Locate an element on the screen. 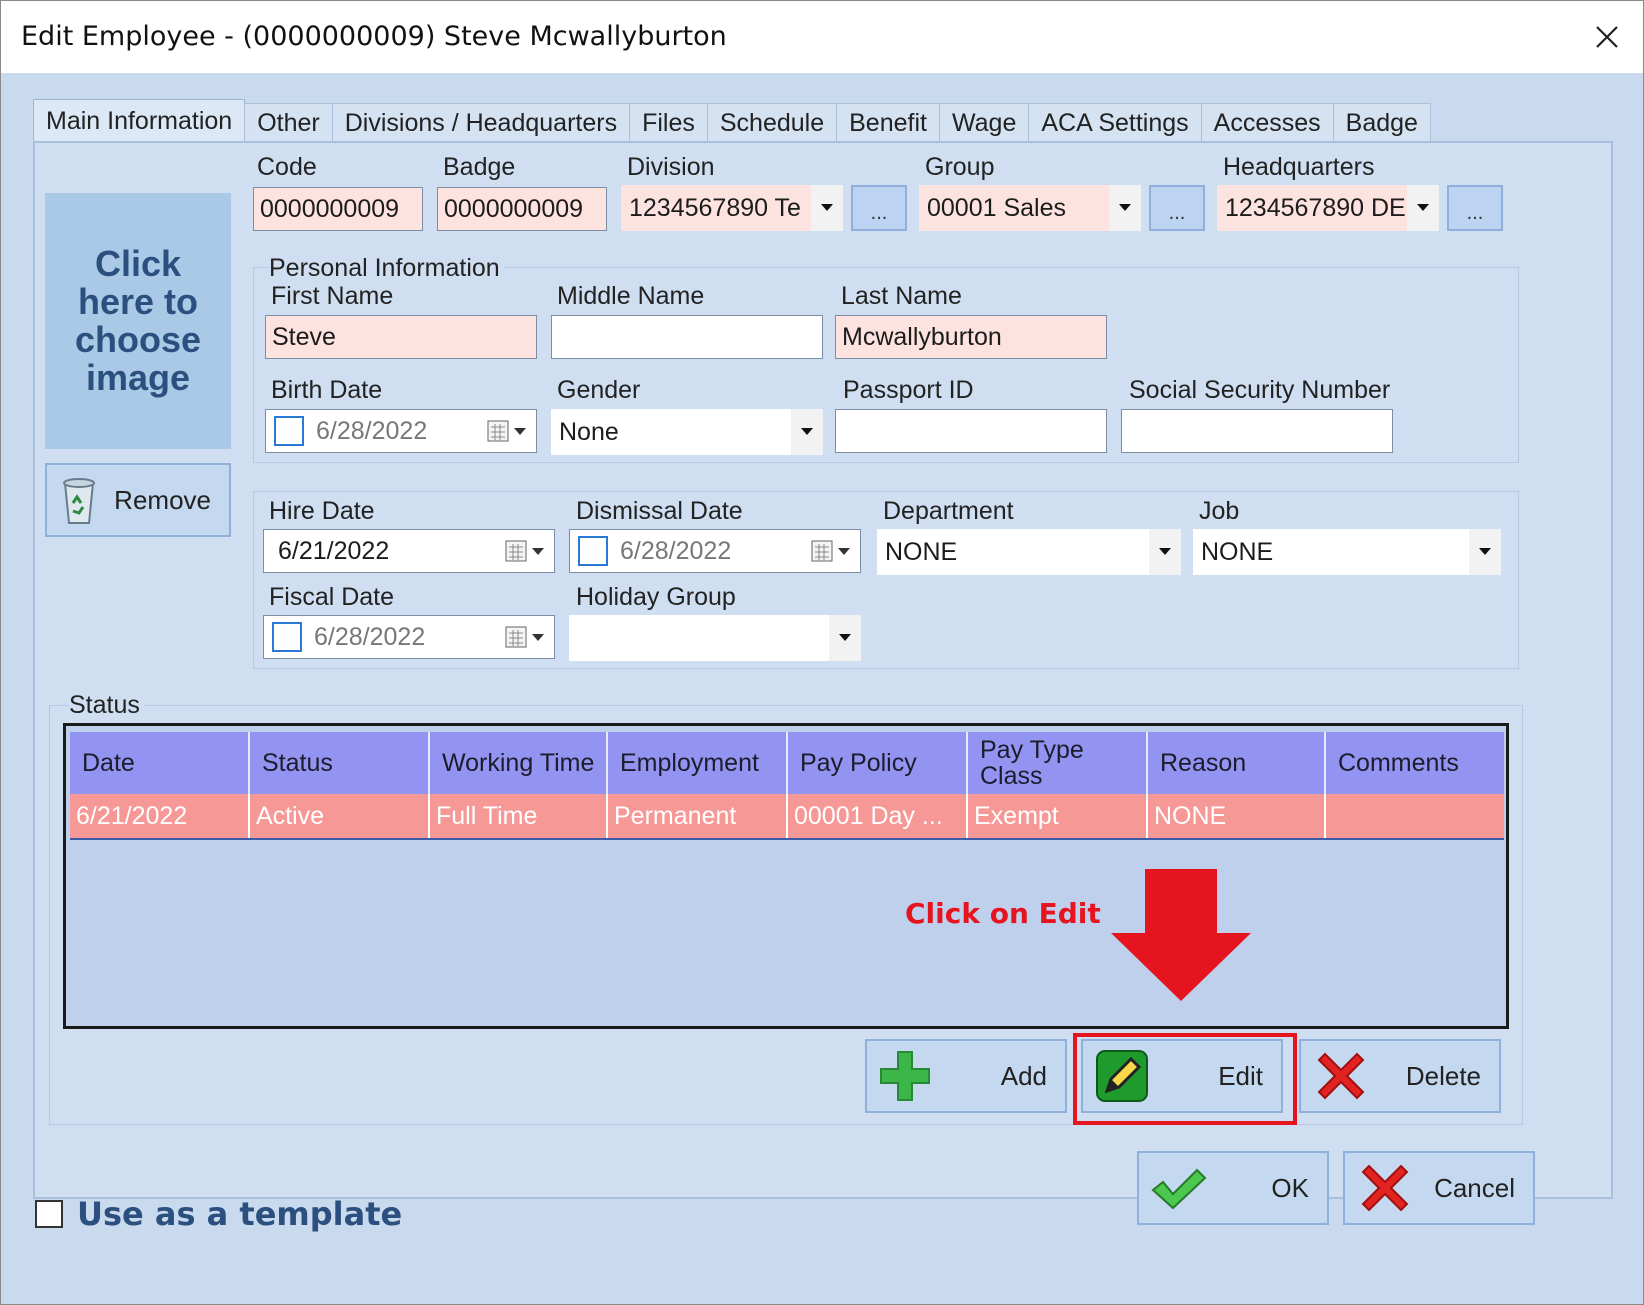 This screenshot has width=1644, height=1305. job-select: NONE is located at coordinates (1347, 552).